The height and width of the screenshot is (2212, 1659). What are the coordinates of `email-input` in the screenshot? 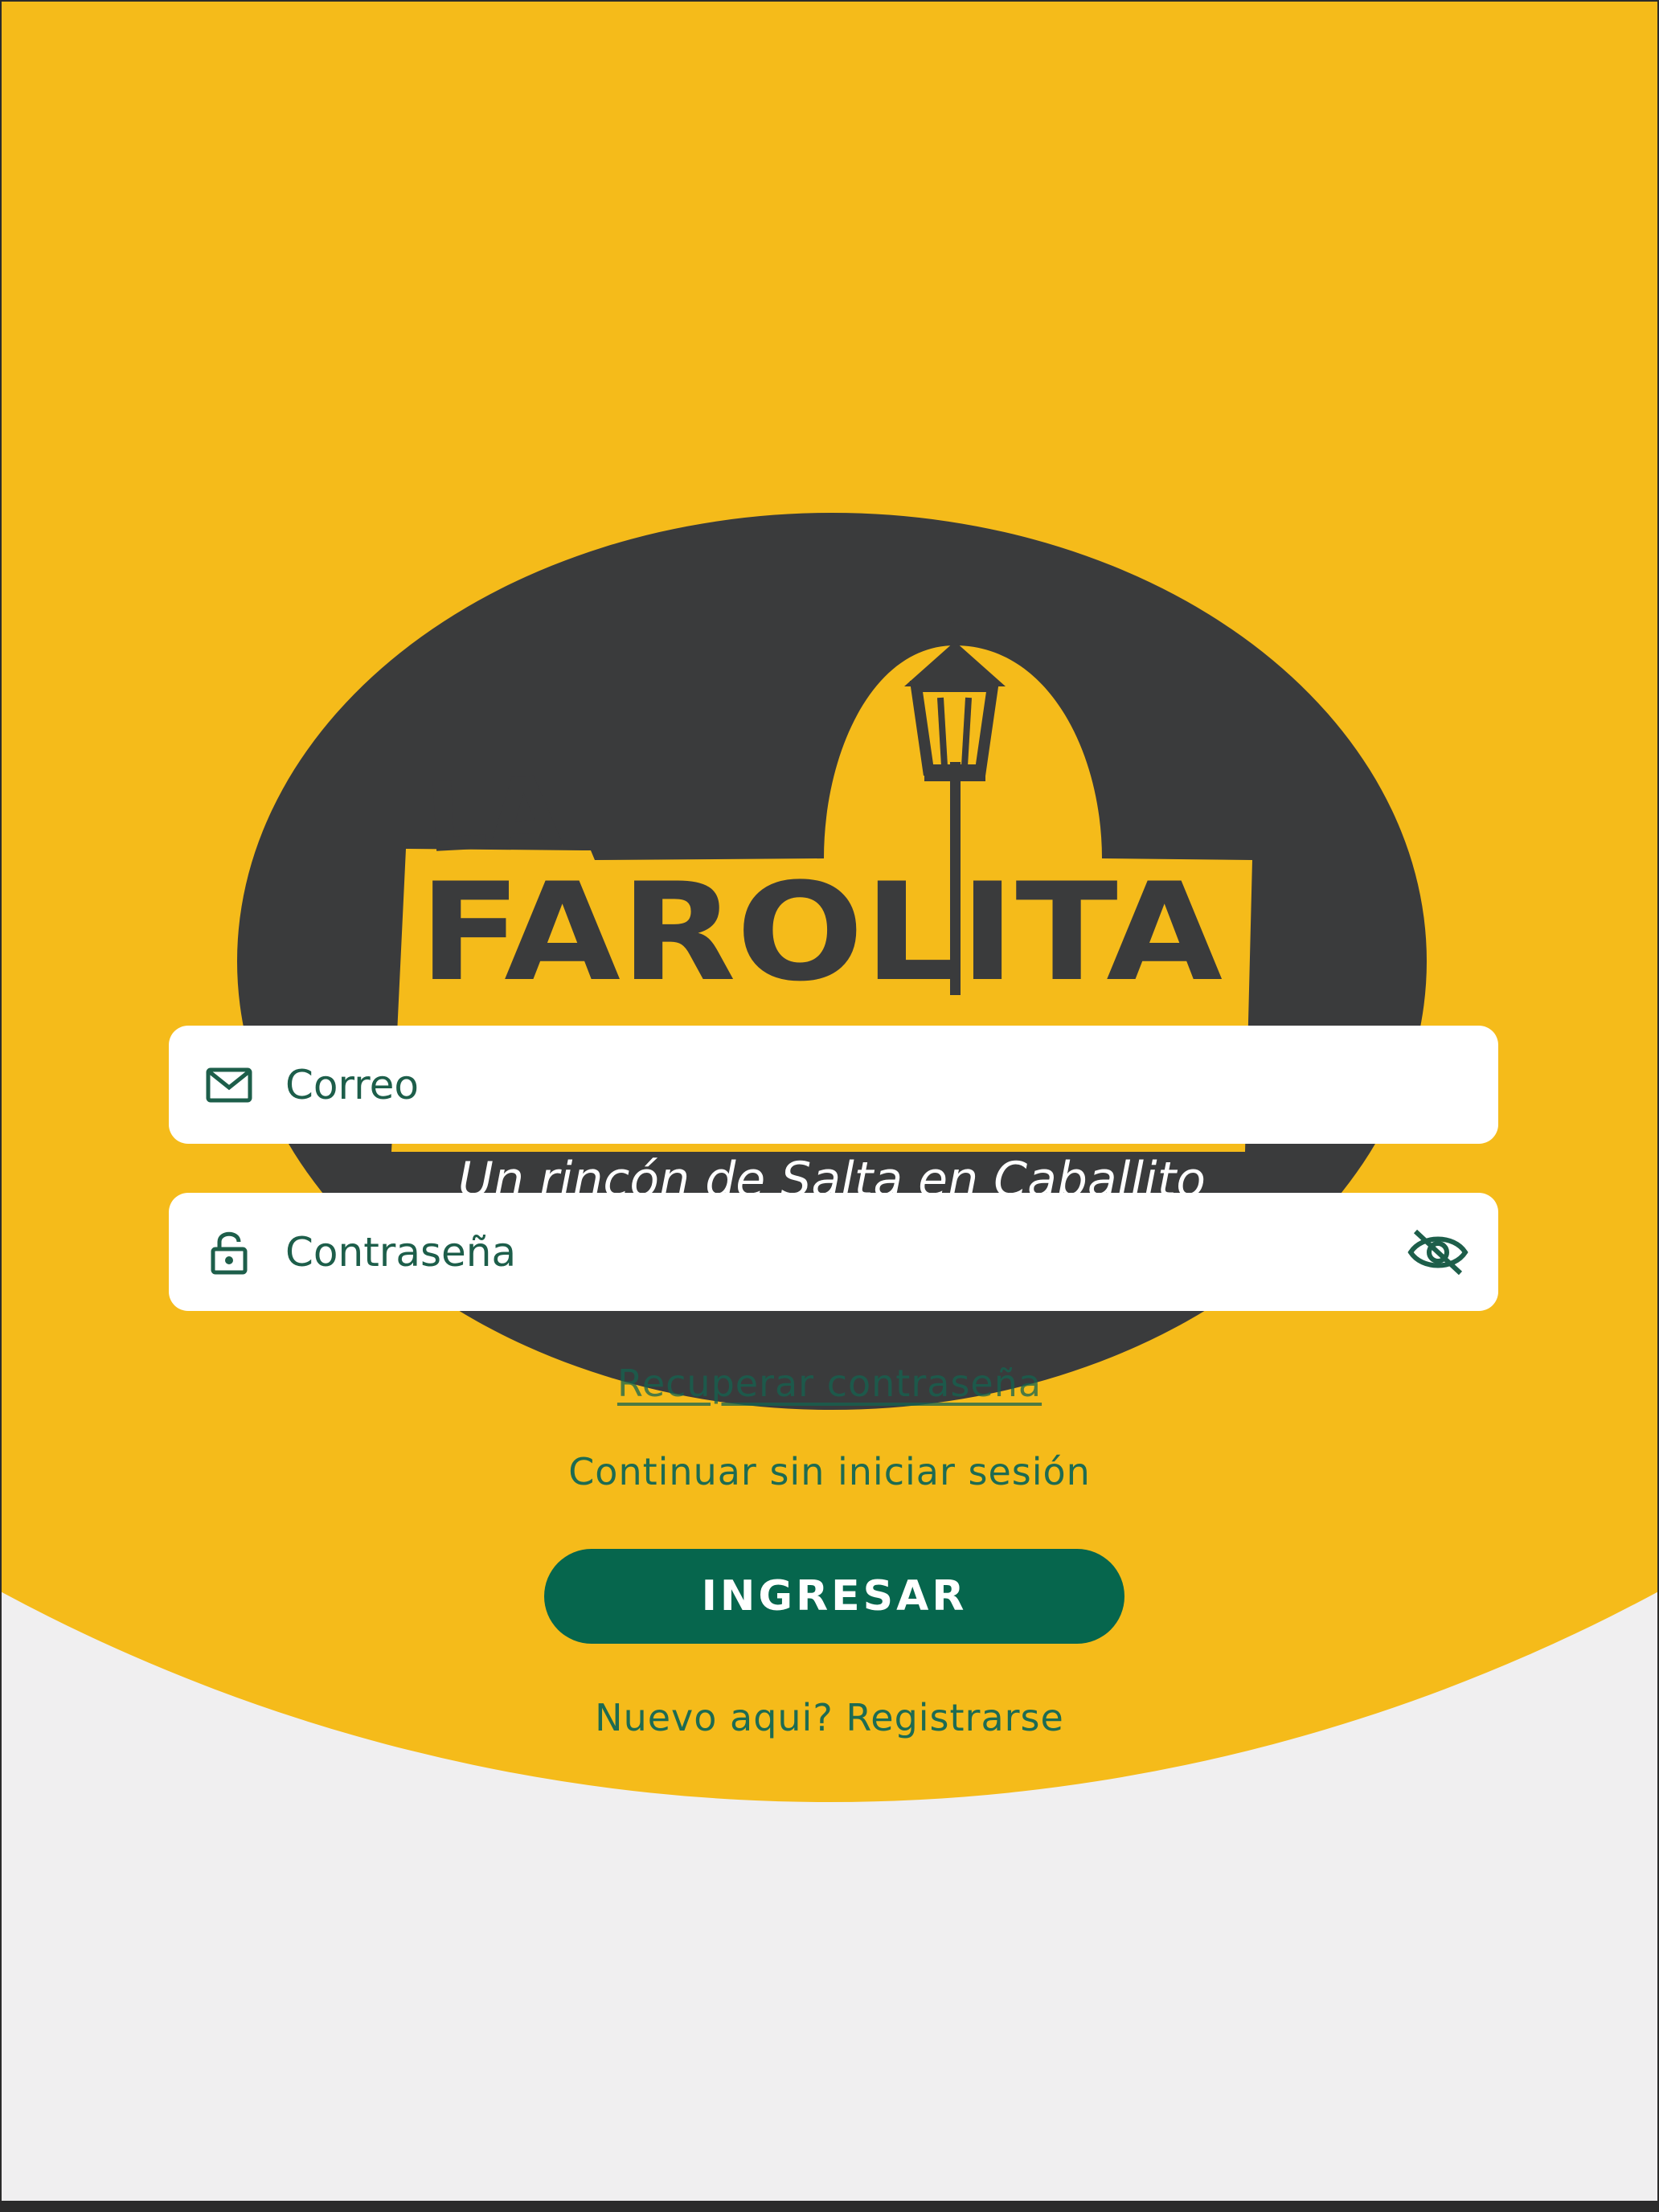 It's located at (840, 1085).